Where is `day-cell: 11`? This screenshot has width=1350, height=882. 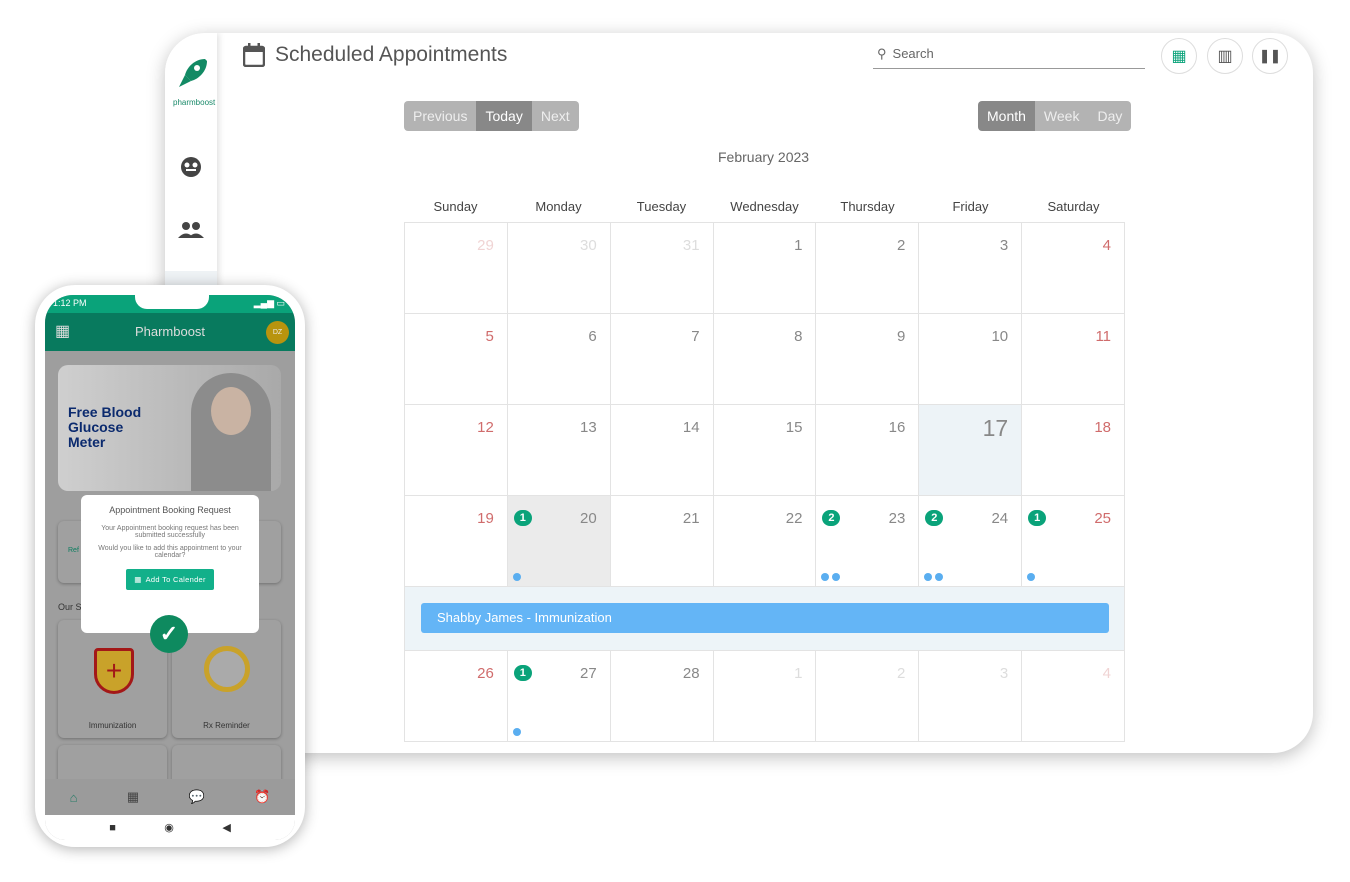
day-cell: 11 is located at coordinates (1074, 358).